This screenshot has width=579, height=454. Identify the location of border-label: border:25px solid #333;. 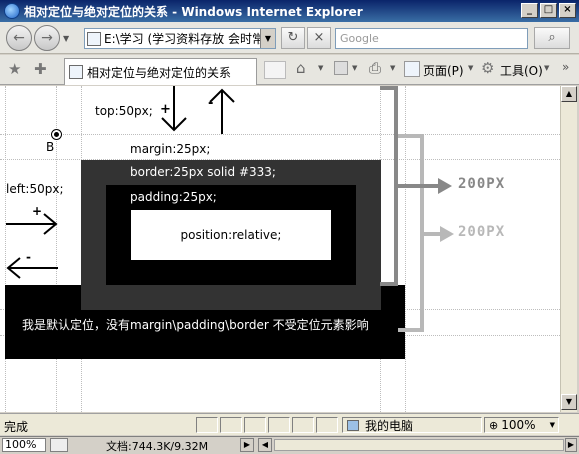
(203, 172).